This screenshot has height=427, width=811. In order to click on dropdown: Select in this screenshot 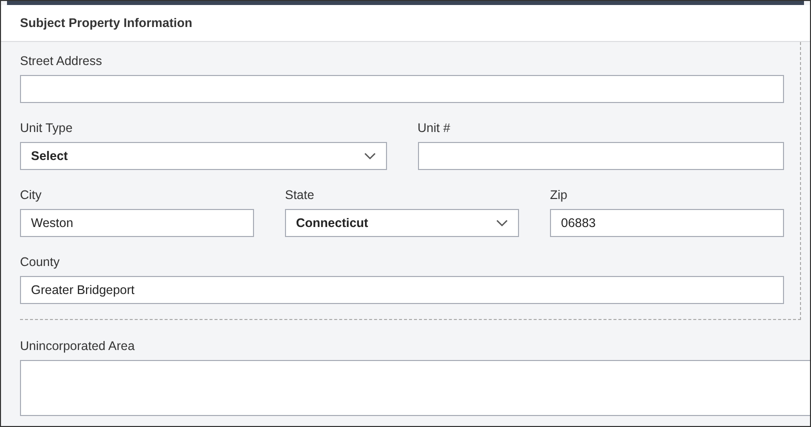, I will do `click(203, 156)`.